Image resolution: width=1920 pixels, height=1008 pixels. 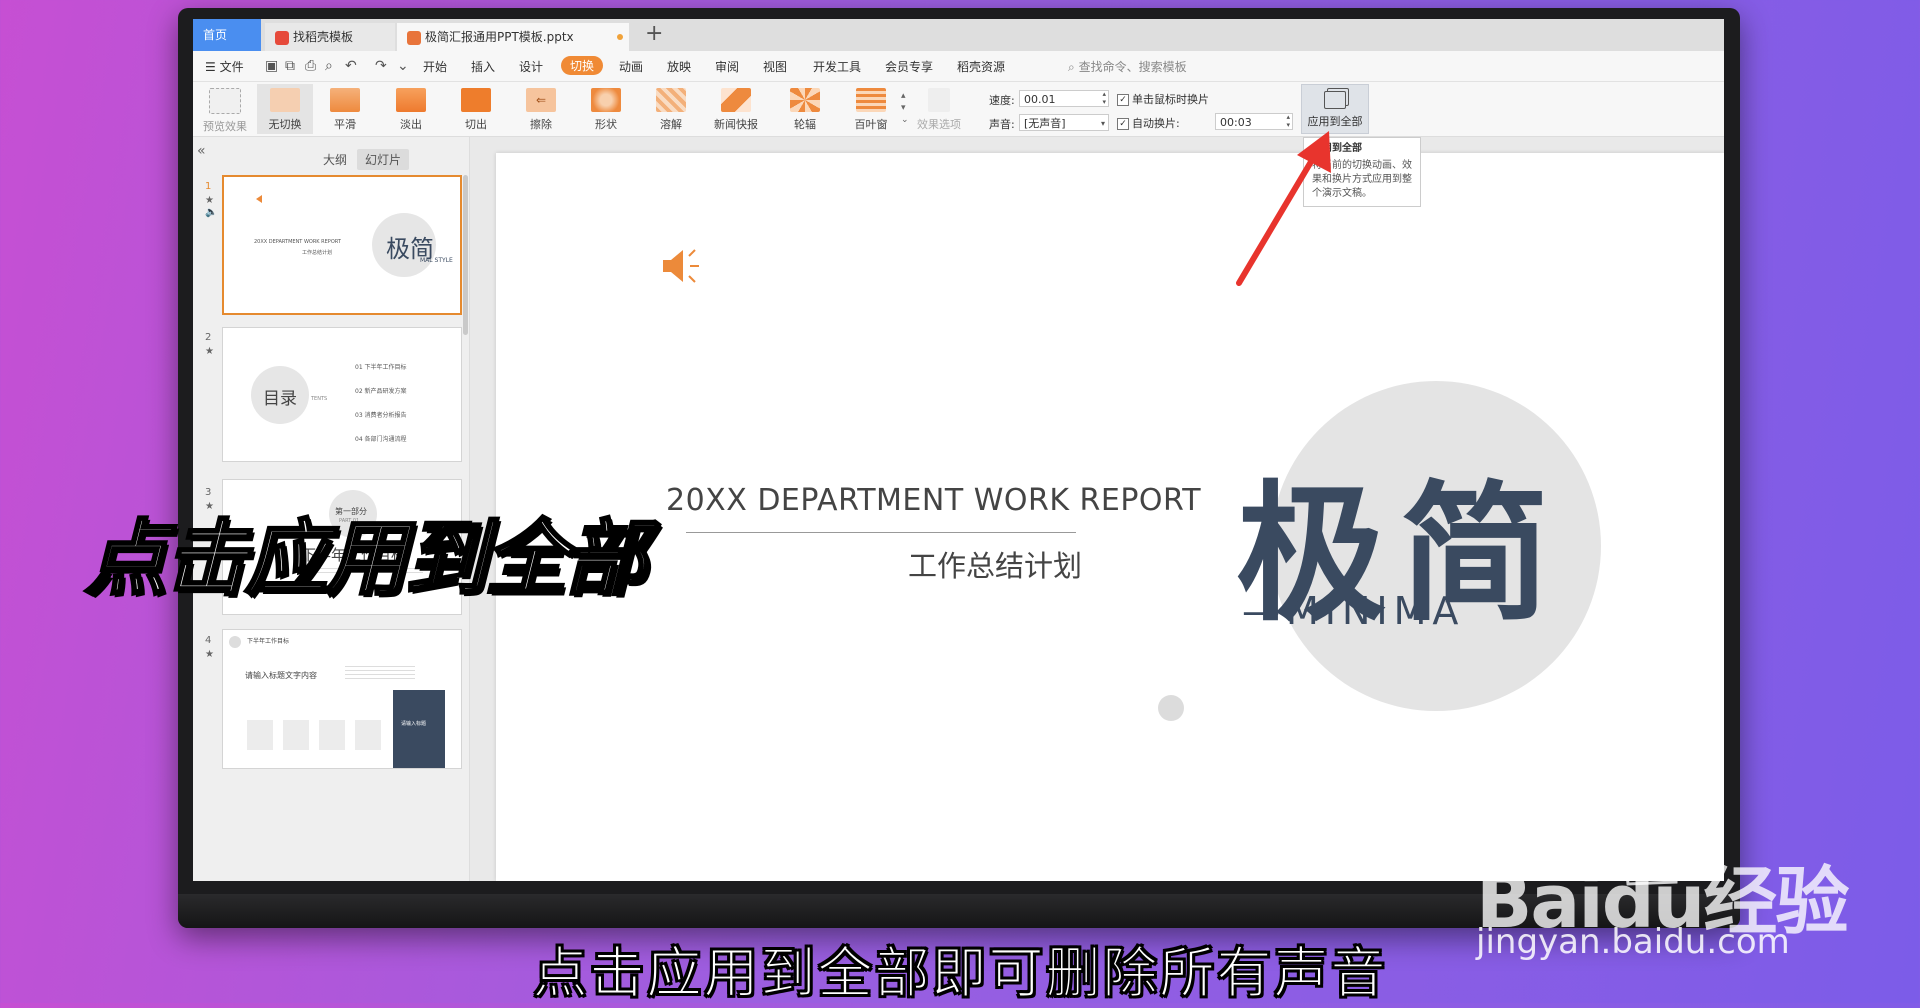 What do you see at coordinates (201, 151) in the screenshot?
I see `collapse-panel-icon: «` at bounding box center [201, 151].